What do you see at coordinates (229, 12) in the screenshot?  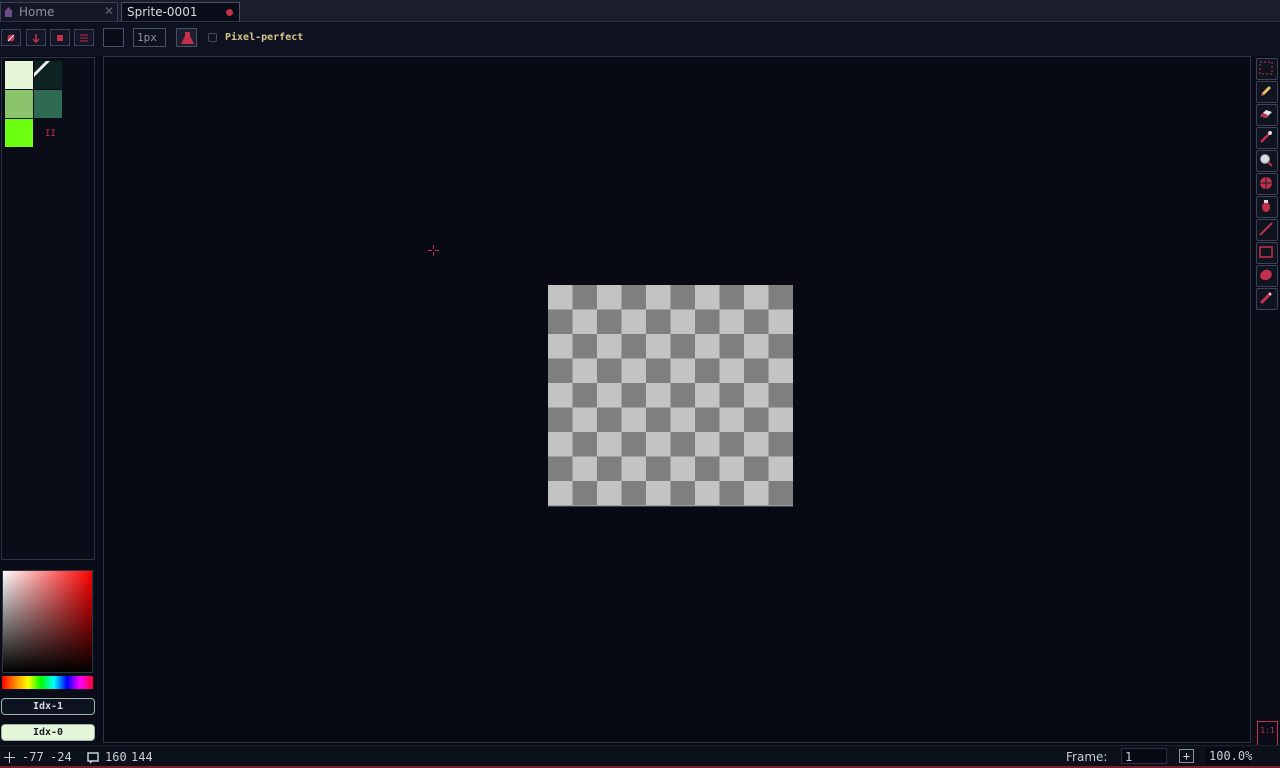 I see `unsaved-indicator-icon` at bounding box center [229, 12].